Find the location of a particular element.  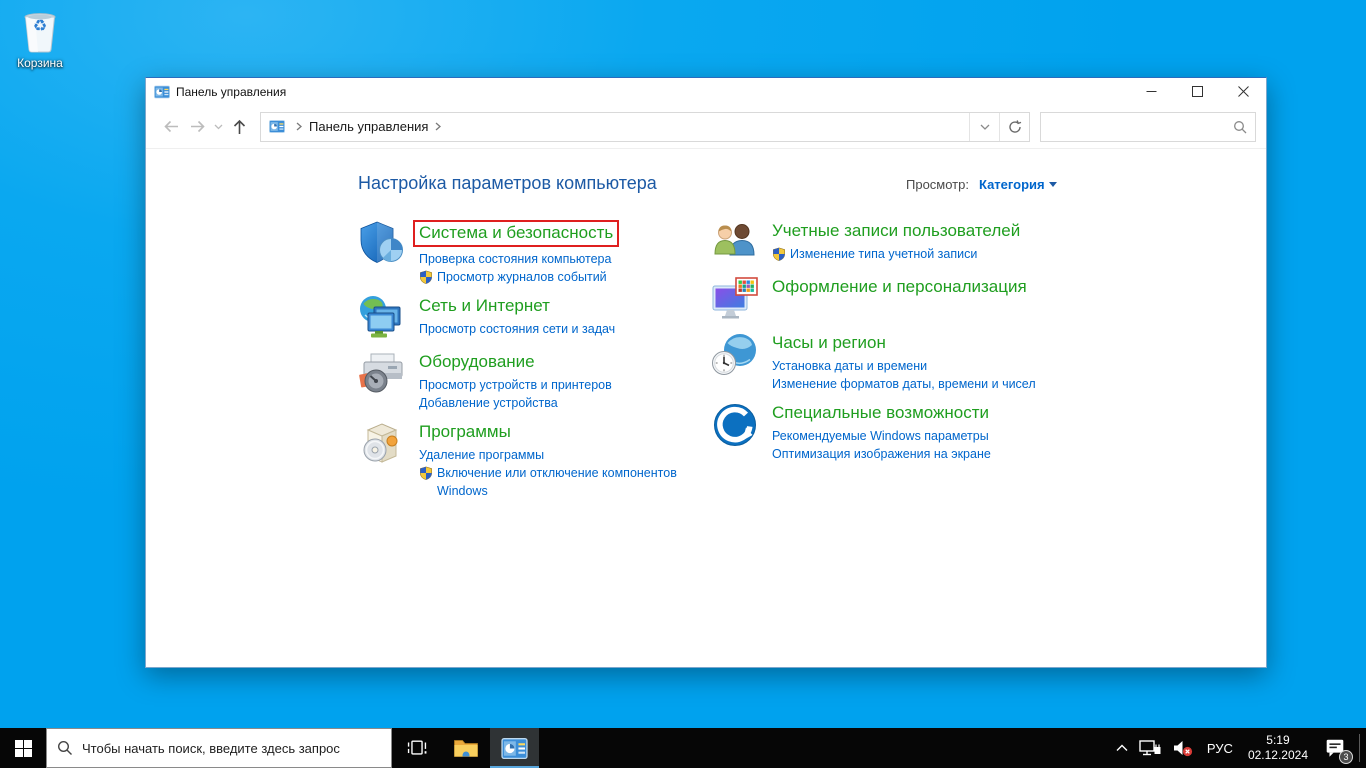

user-accounts-icon is located at coordinates (735, 243).